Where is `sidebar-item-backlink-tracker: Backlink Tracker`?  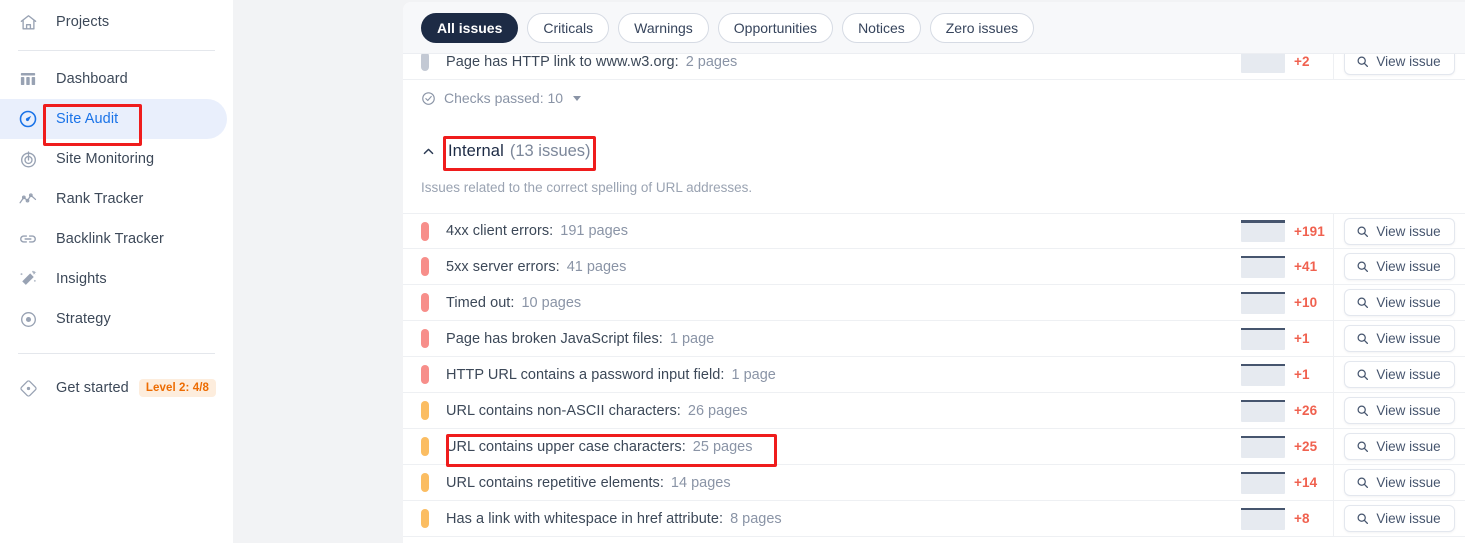 sidebar-item-backlink-tracker: Backlink Tracker is located at coordinates (113, 239).